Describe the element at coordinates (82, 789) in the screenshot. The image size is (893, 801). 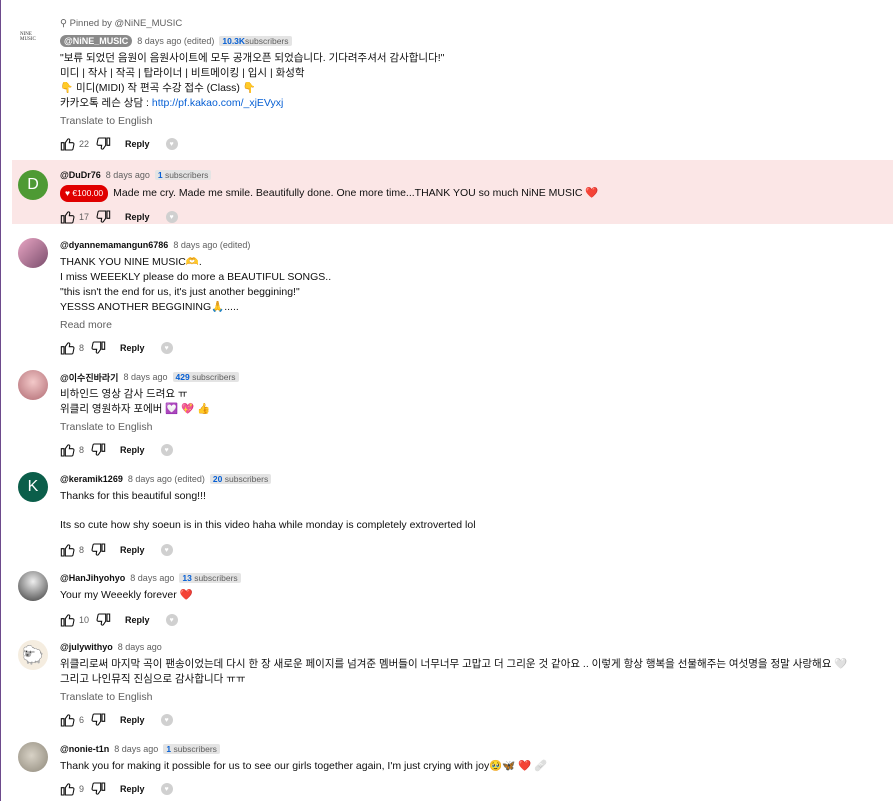
I see `like-count: 9` at that location.